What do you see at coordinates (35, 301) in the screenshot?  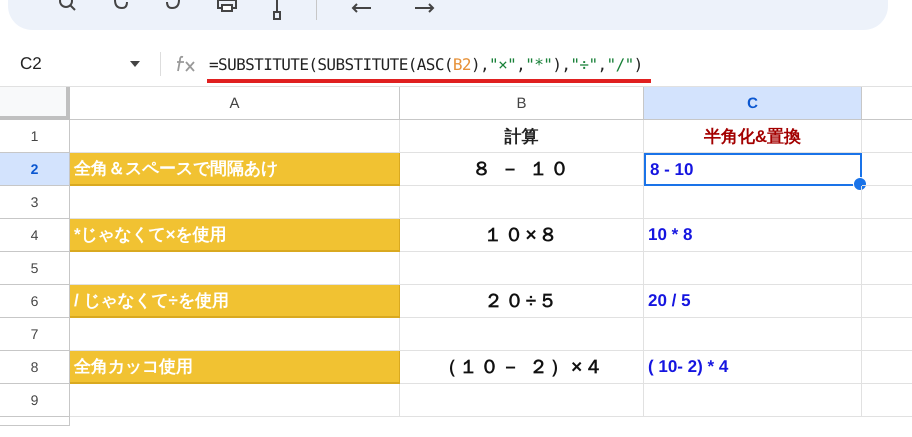 I see `row-header: 6` at bounding box center [35, 301].